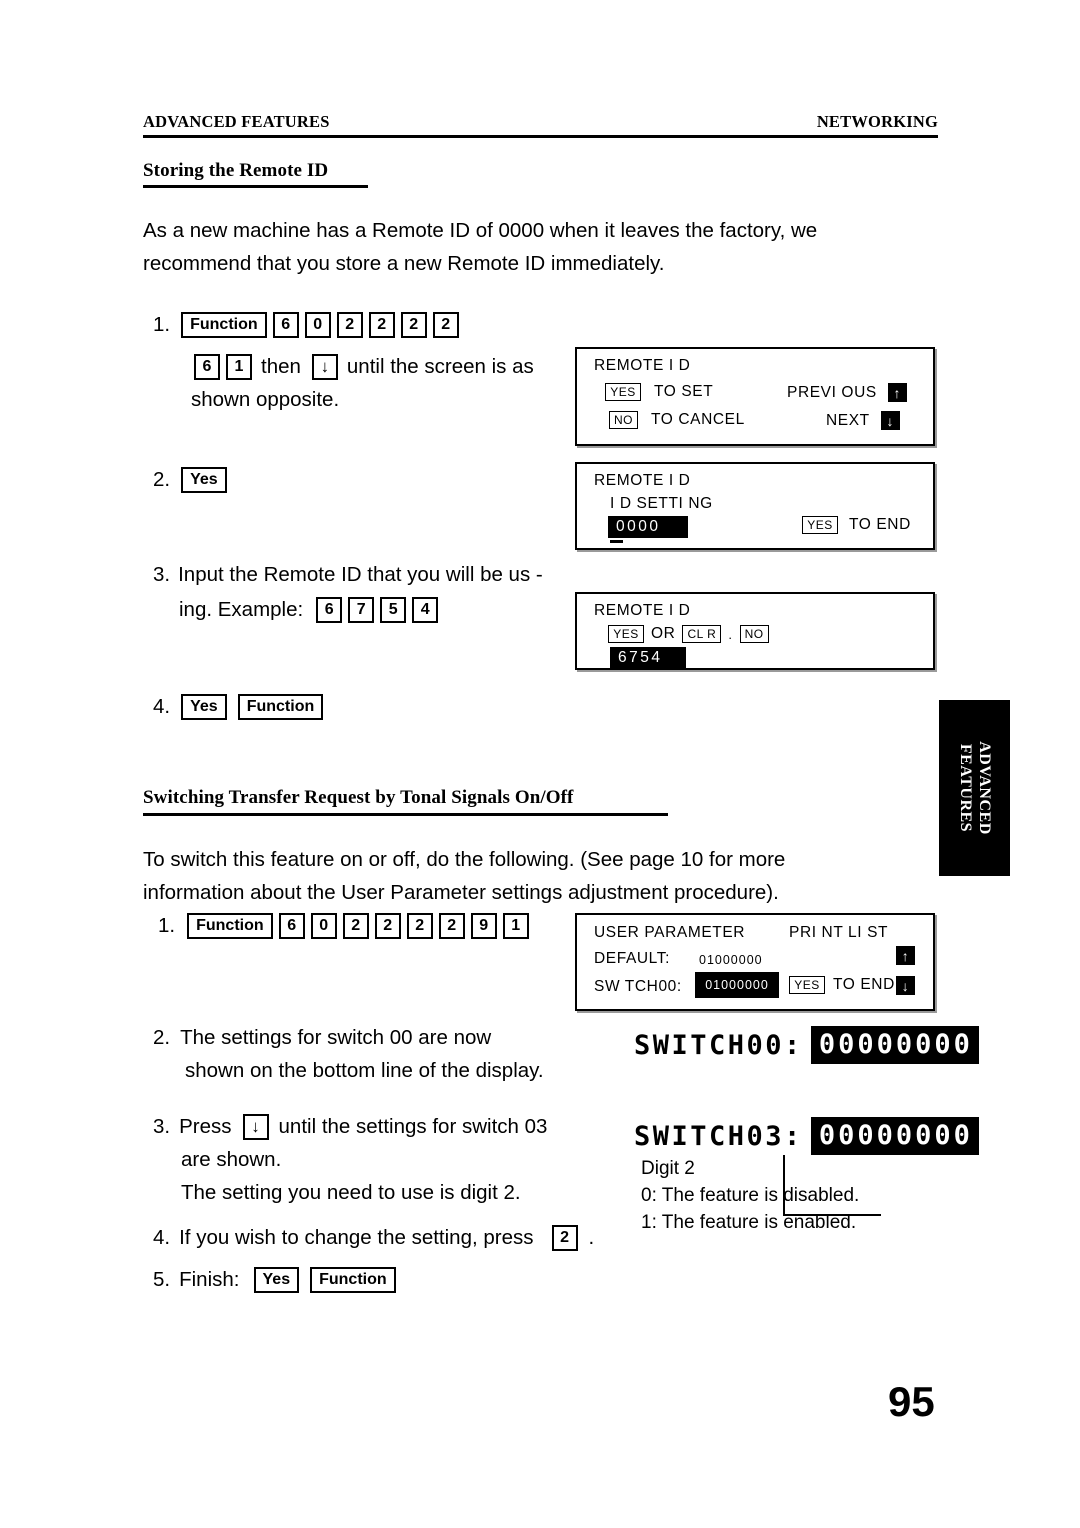  What do you see at coordinates (839, 932) in the screenshot?
I see `lcd4-print-list-label: PRI NT LI ST` at bounding box center [839, 932].